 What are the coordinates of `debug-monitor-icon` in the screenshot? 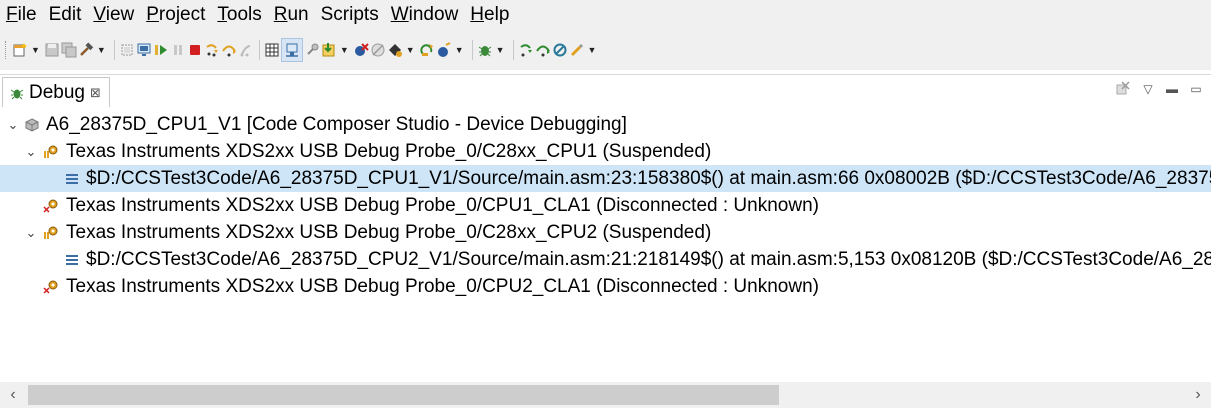 It's located at (144, 49).